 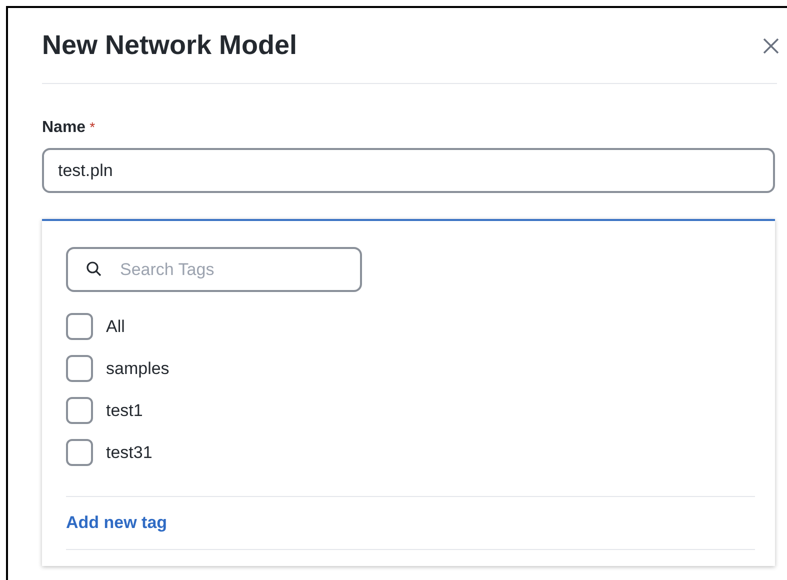 I want to click on name-field: test.pln, so click(x=408, y=170).